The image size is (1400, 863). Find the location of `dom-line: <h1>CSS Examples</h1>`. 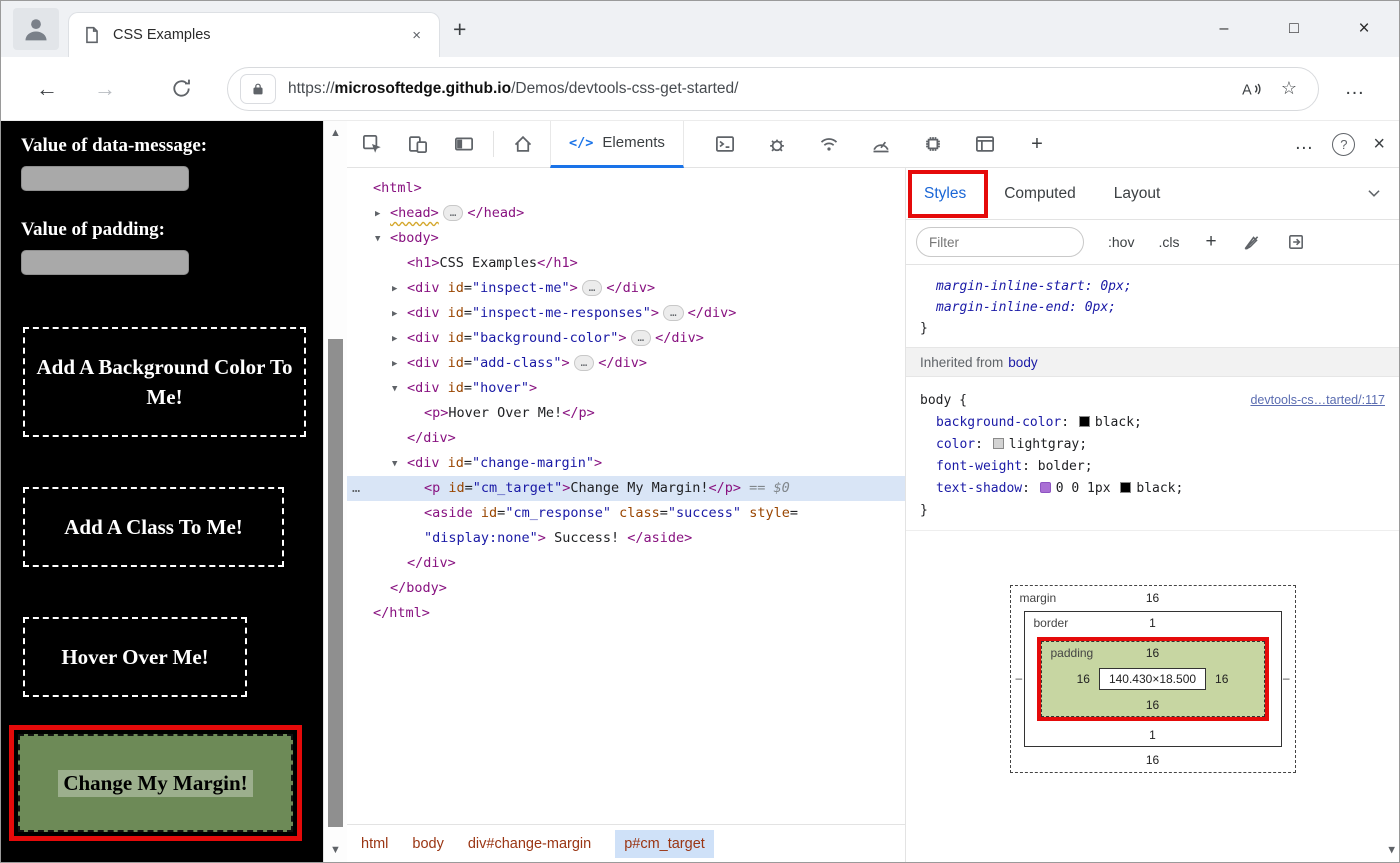

dom-line: <h1>CSS Examples</h1> is located at coordinates (626, 263).